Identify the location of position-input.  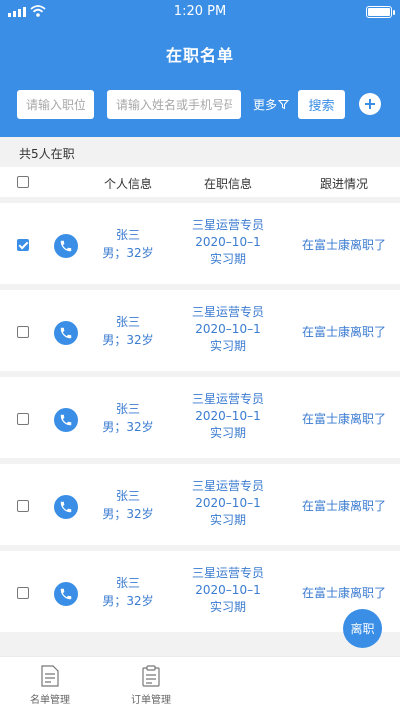
(55, 104).